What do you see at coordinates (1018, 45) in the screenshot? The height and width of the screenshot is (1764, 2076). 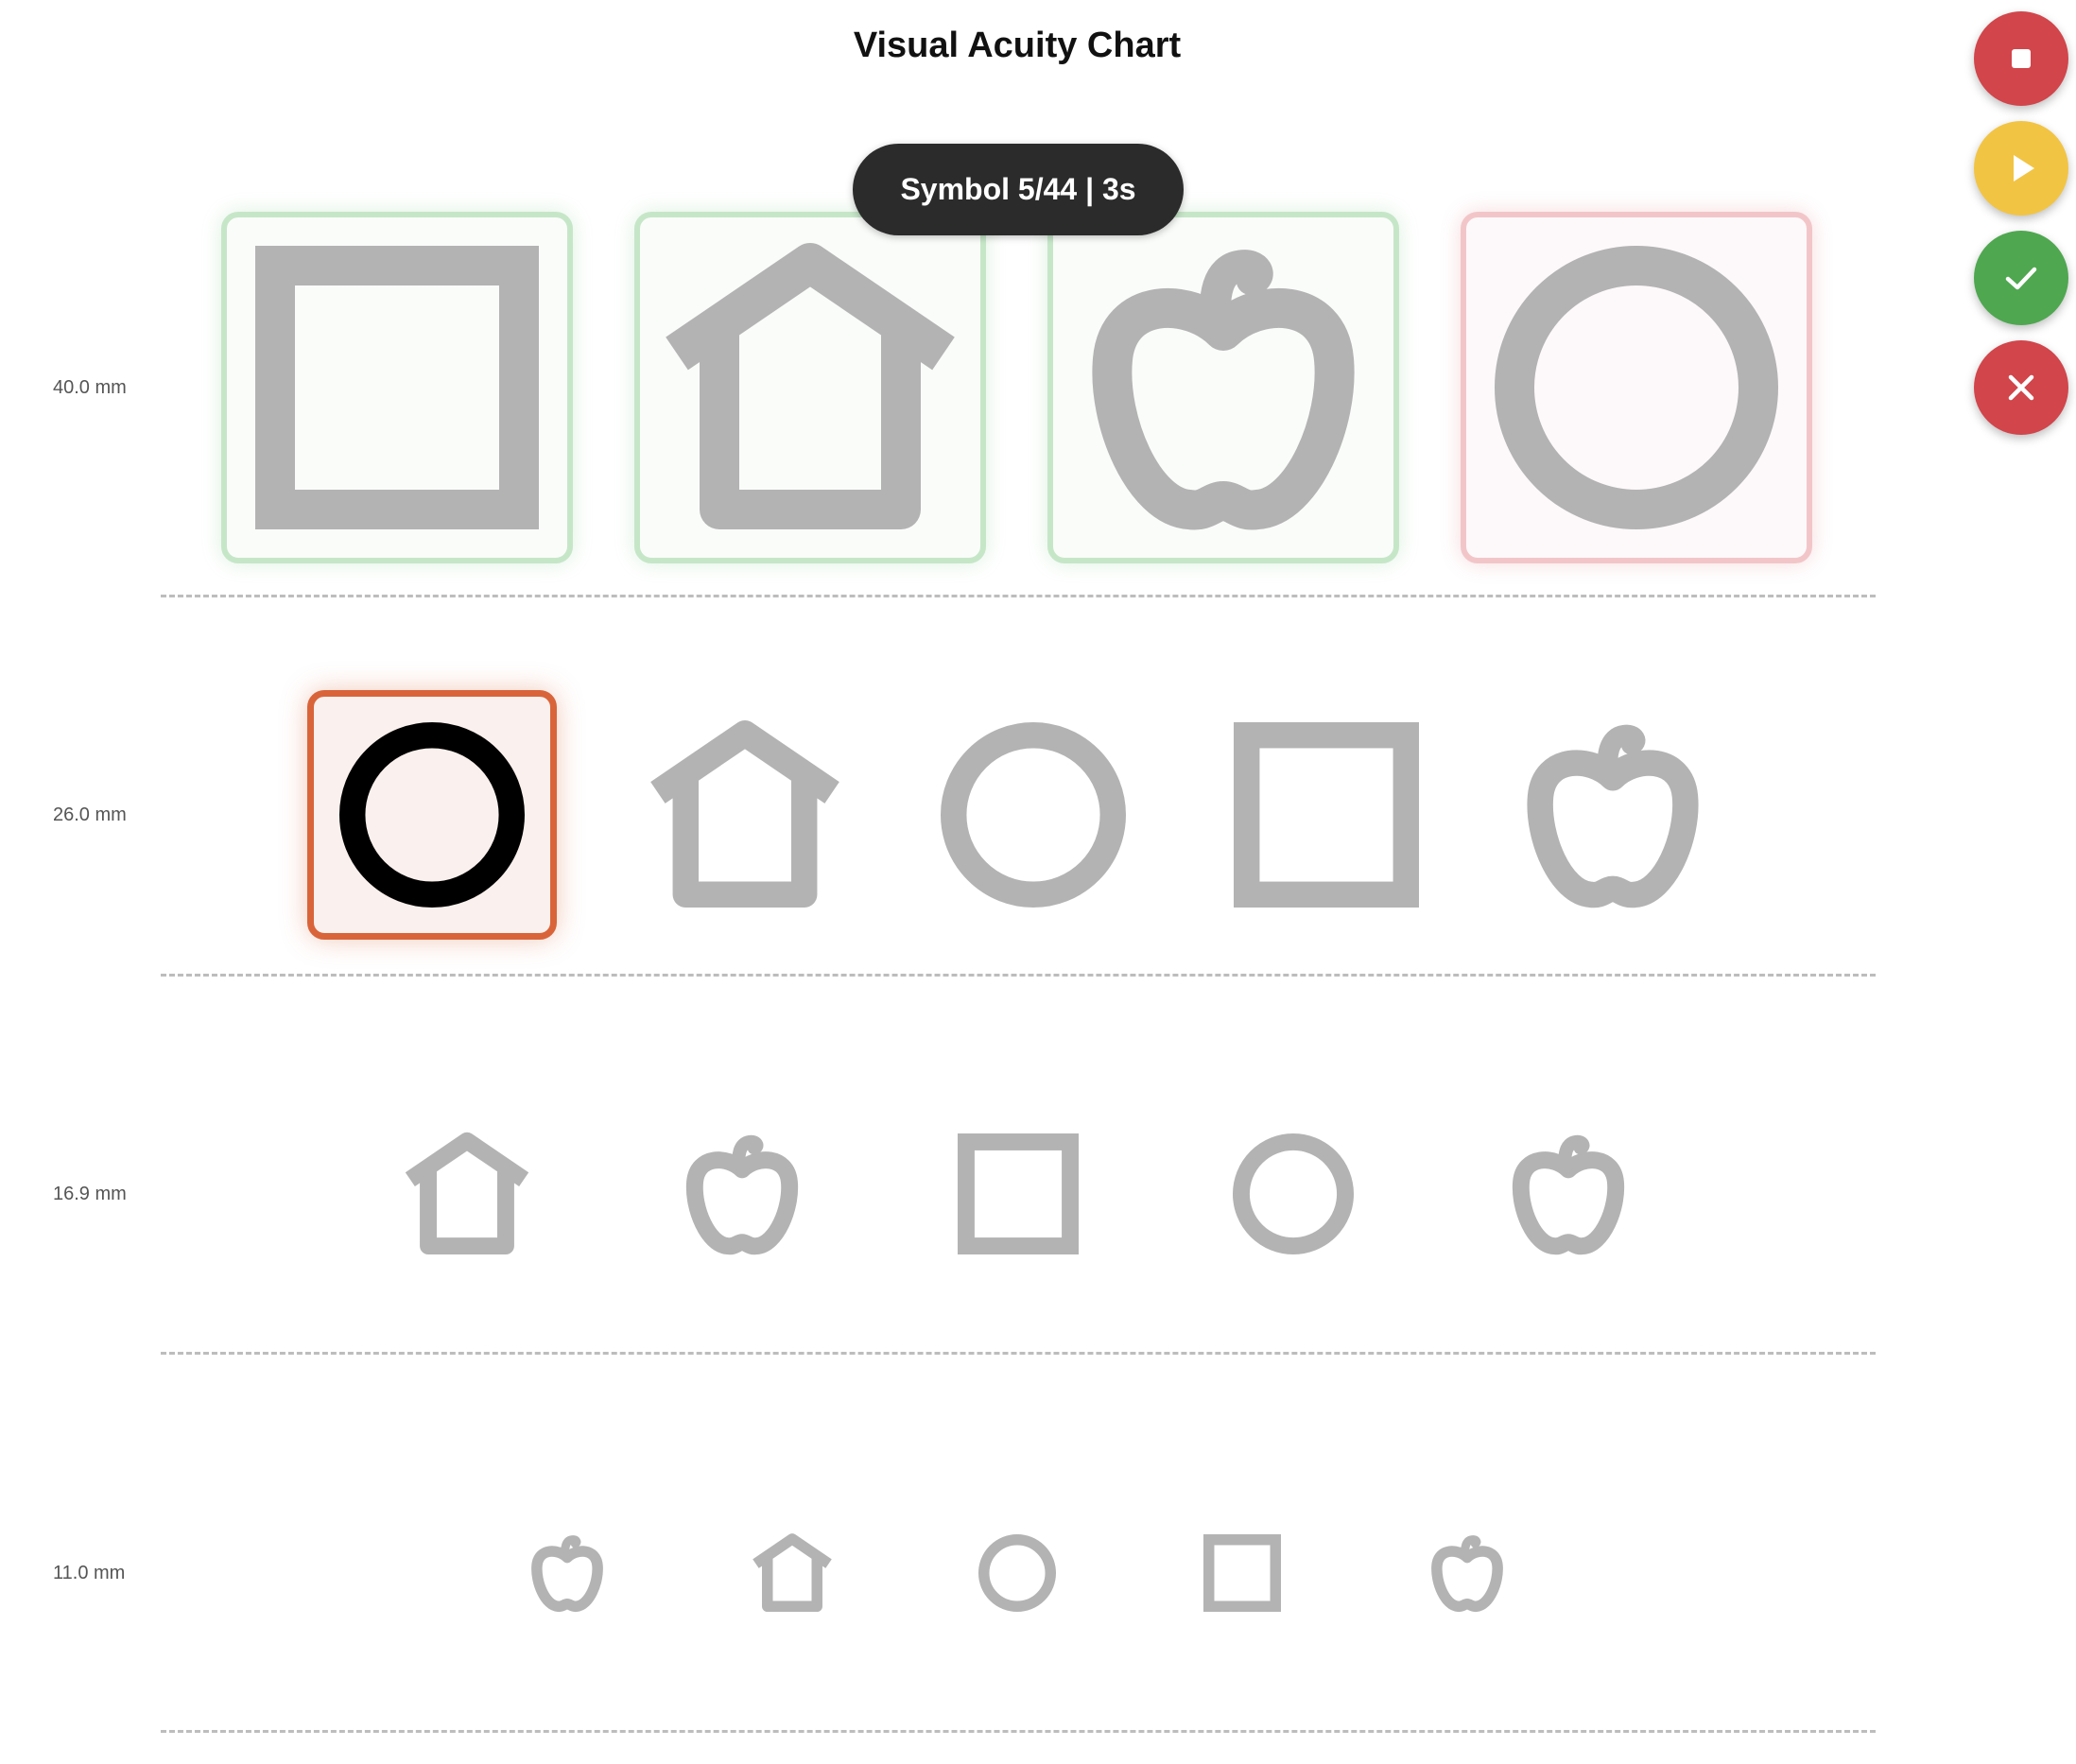 I see `page-title: Visual Acuity Chart` at bounding box center [1018, 45].